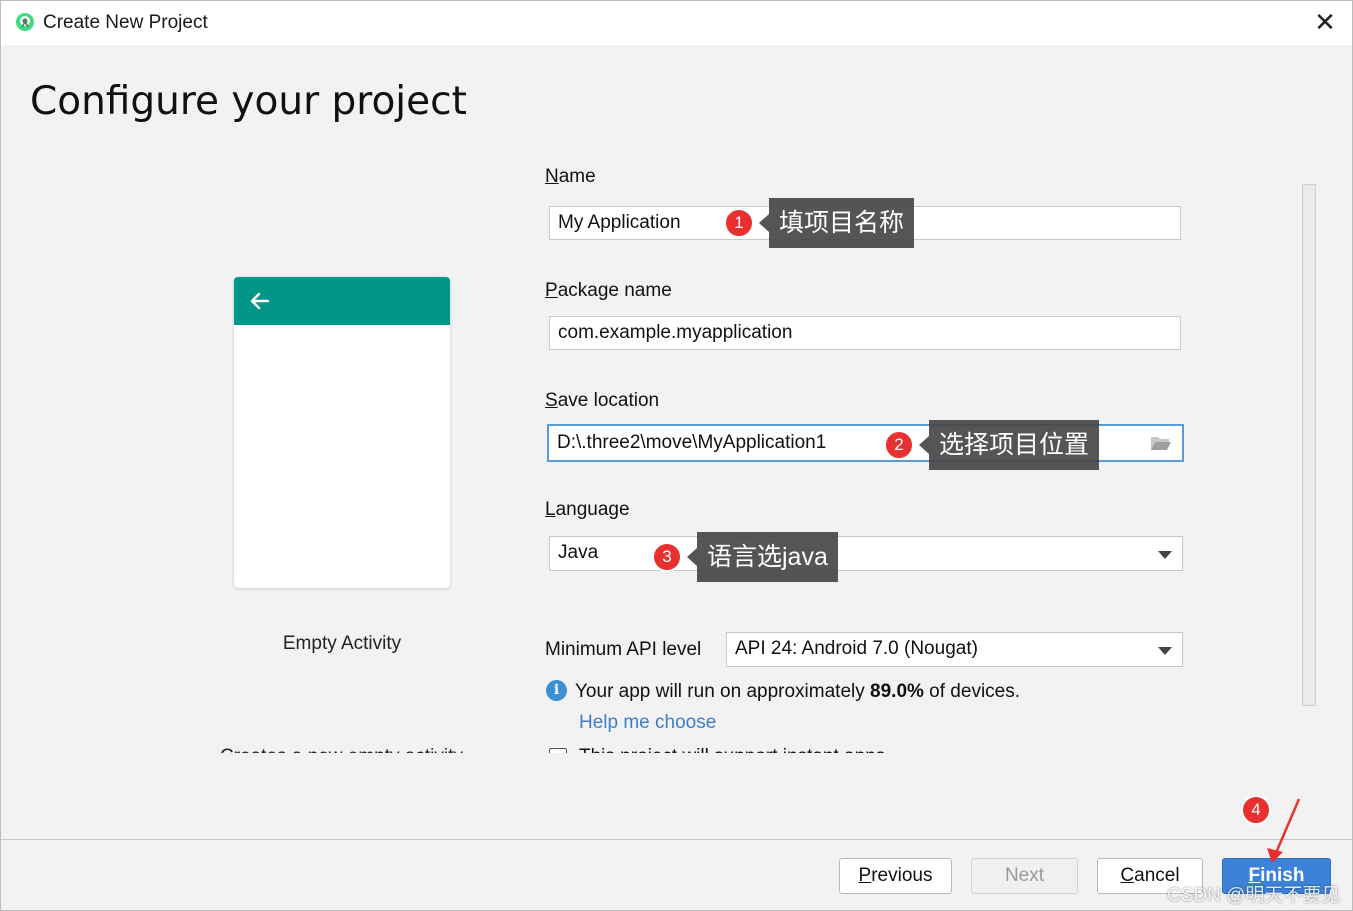 The width and height of the screenshot is (1353, 911). Describe the element at coordinates (608, 290) in the screenshot. I see `package-name-label: Package name` at that location.